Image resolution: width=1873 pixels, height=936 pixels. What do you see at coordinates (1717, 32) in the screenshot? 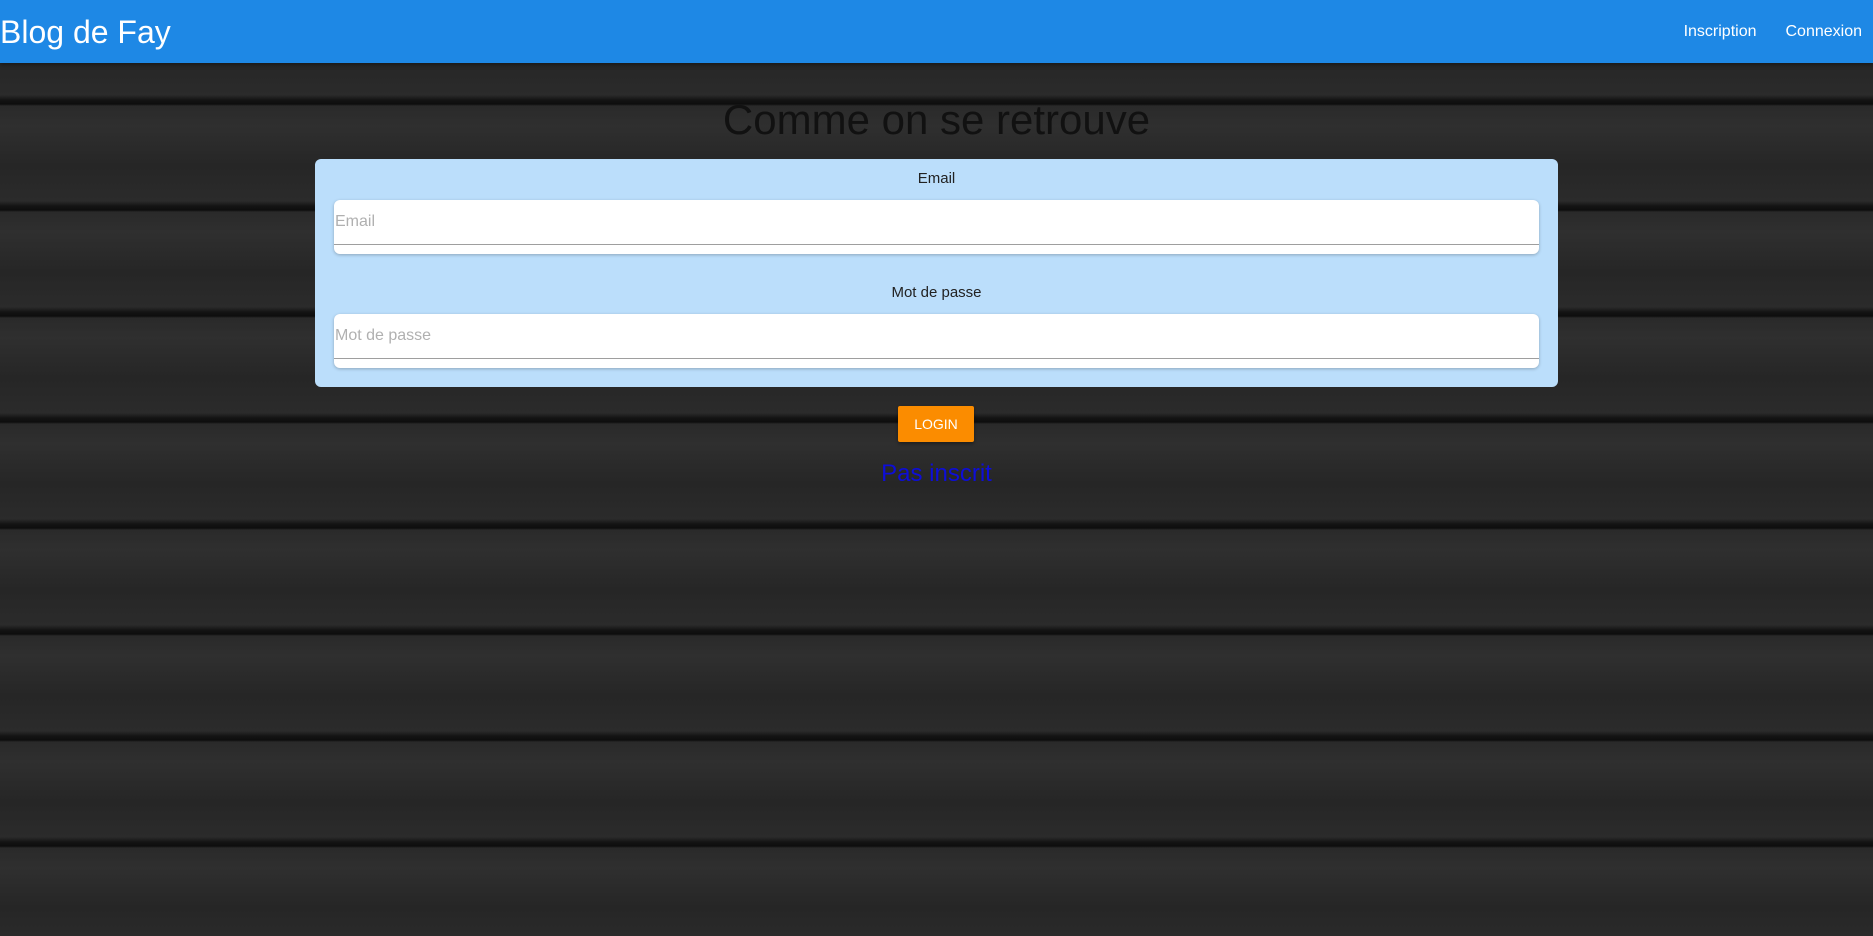
I see `nav-link-inscription: Inscription` at bounding box center [1717, 32].